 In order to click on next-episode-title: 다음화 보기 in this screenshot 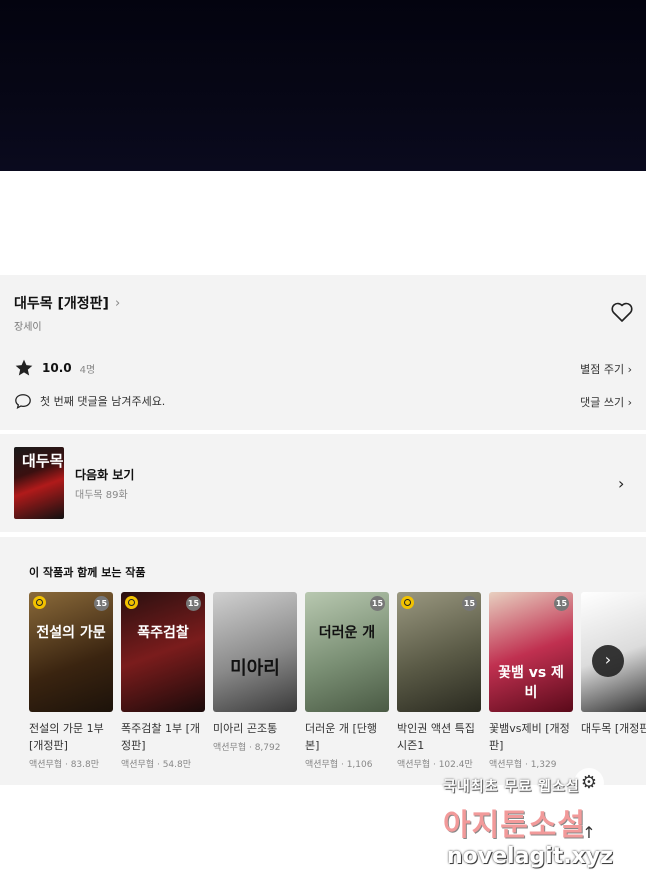, I will do `click(105, 475)`.